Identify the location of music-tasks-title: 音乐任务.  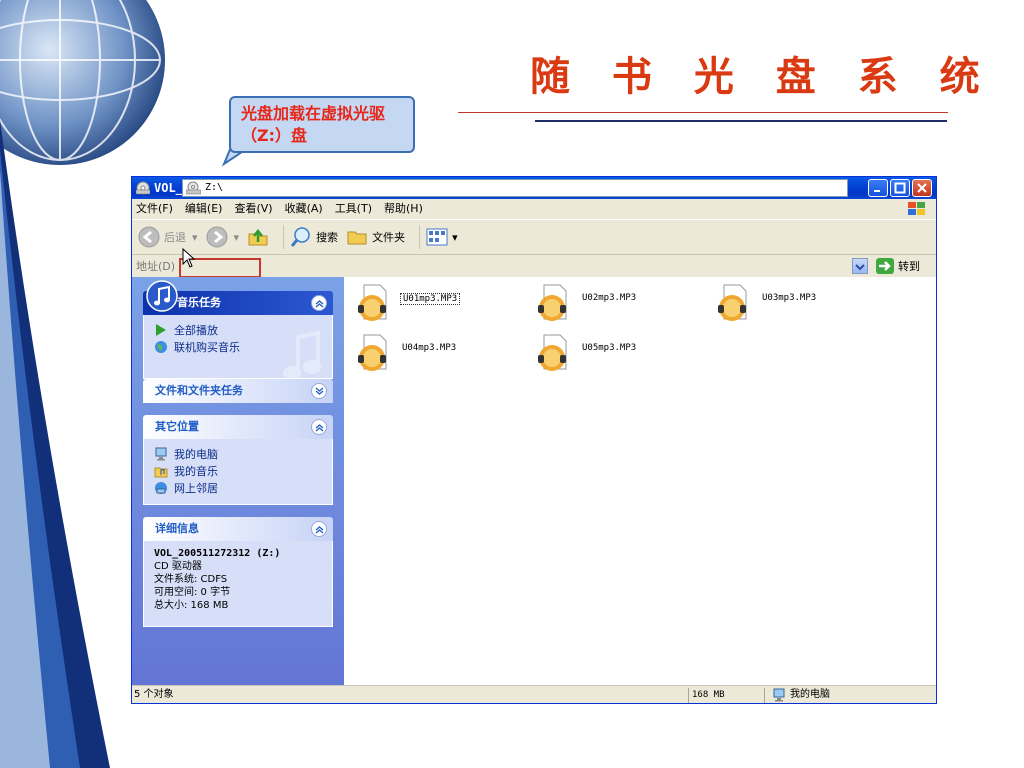
(199, 302).